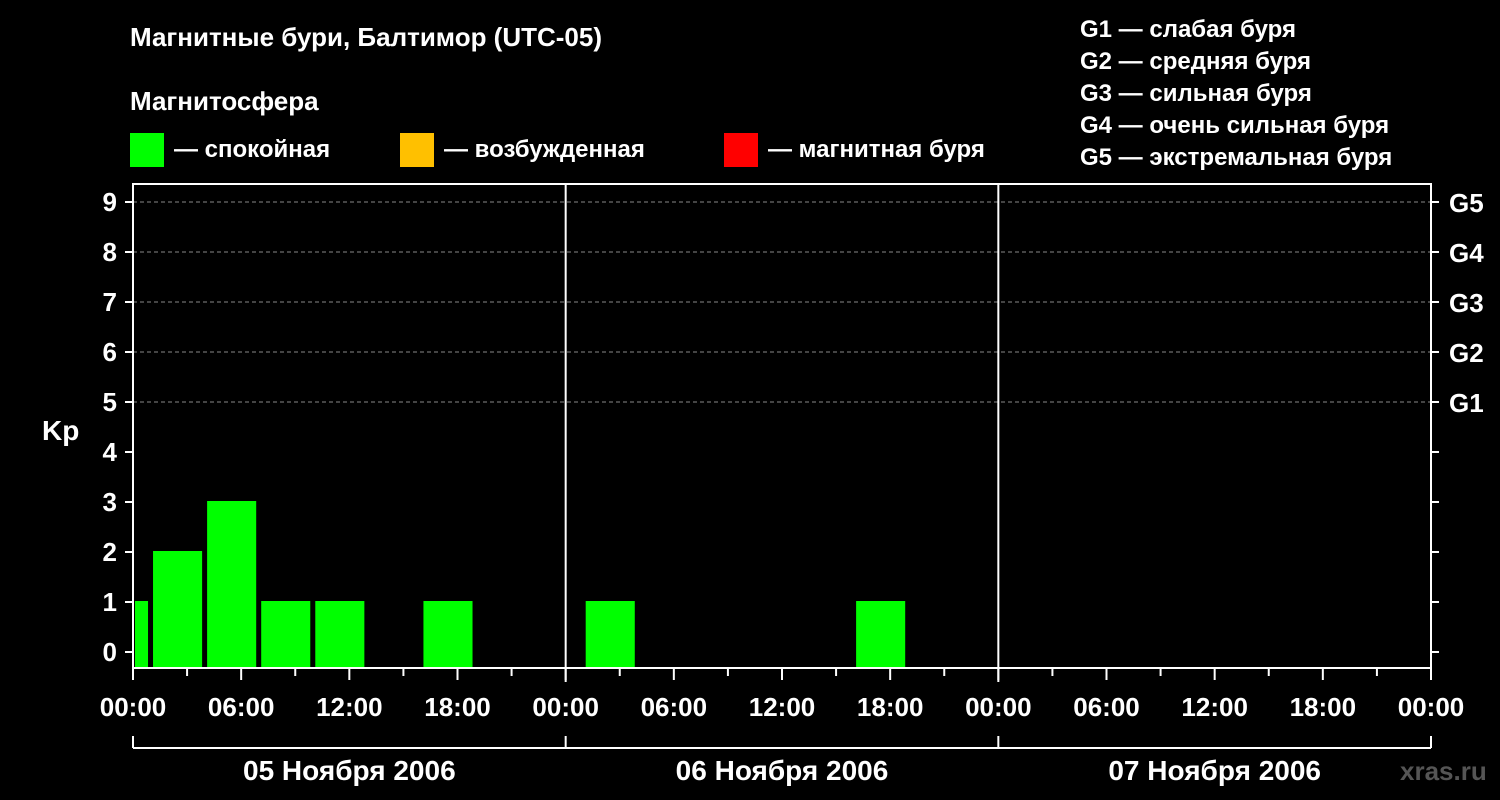 This screenshot has width=1500, height=800. What do you see at coordinates (1466, 353) in the screenshot?
I see `right-axis-label-g2: G2` at bounding box center [1466, 353].